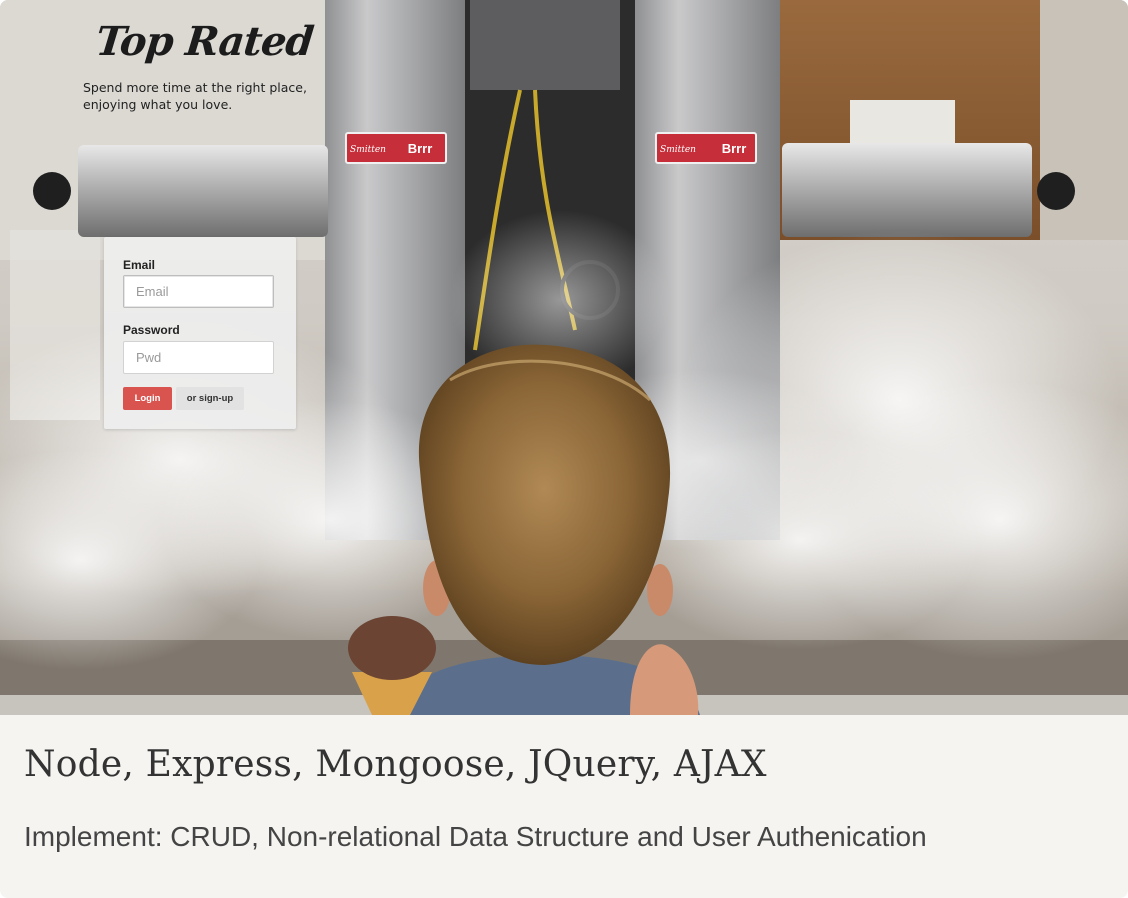  What do you see at coordinates (151, 330) in the screenshot?
I see `password-label: Password` at bounding box center [151, 330].